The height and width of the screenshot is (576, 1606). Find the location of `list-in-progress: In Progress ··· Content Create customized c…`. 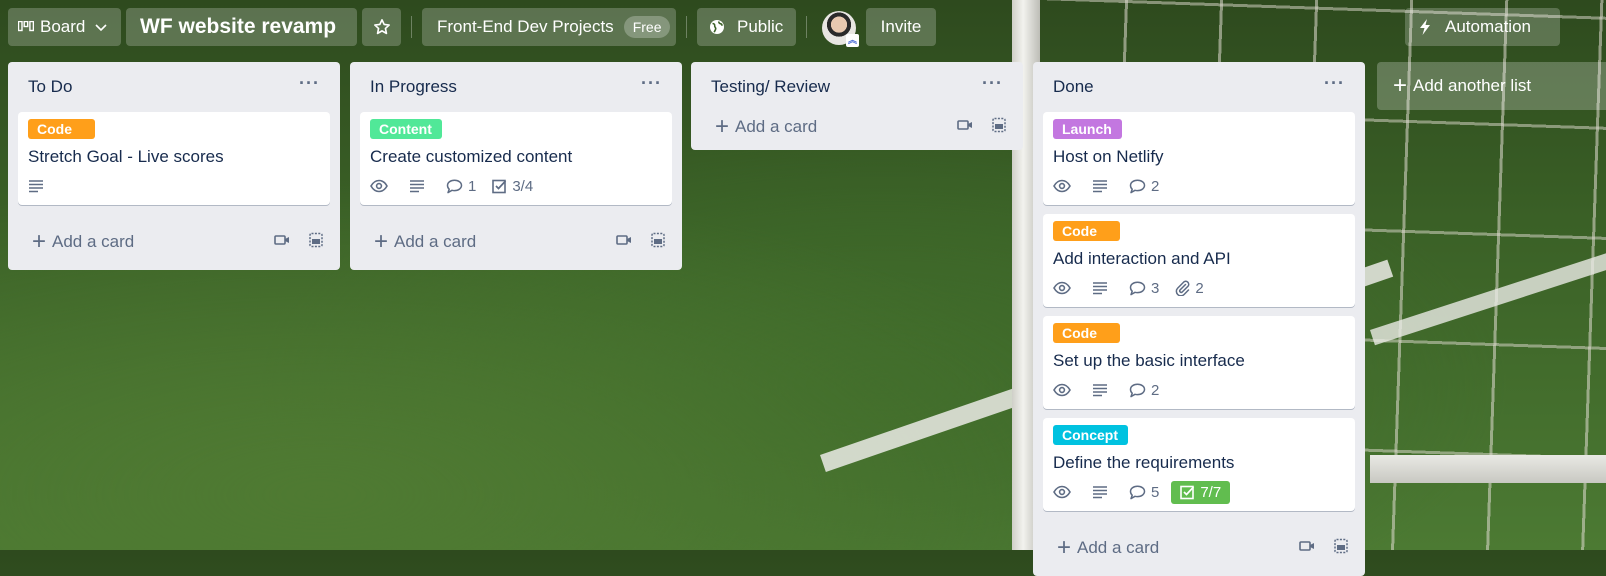

list-in-progress: In Progress ··· Content Create customized c… is located at coordinates (516, 166).